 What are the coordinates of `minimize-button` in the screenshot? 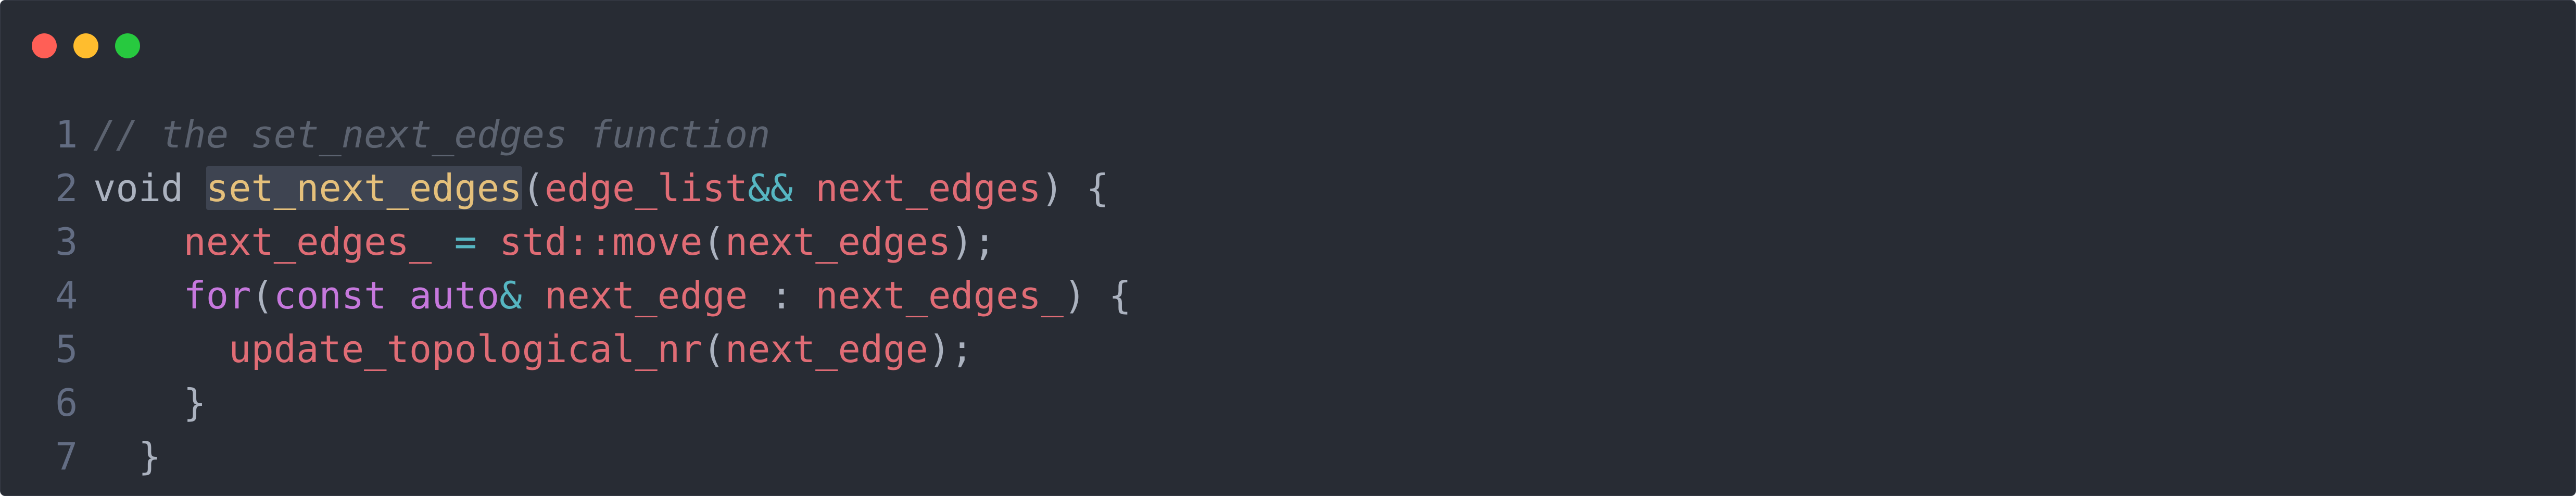 It's located at (85, 45).